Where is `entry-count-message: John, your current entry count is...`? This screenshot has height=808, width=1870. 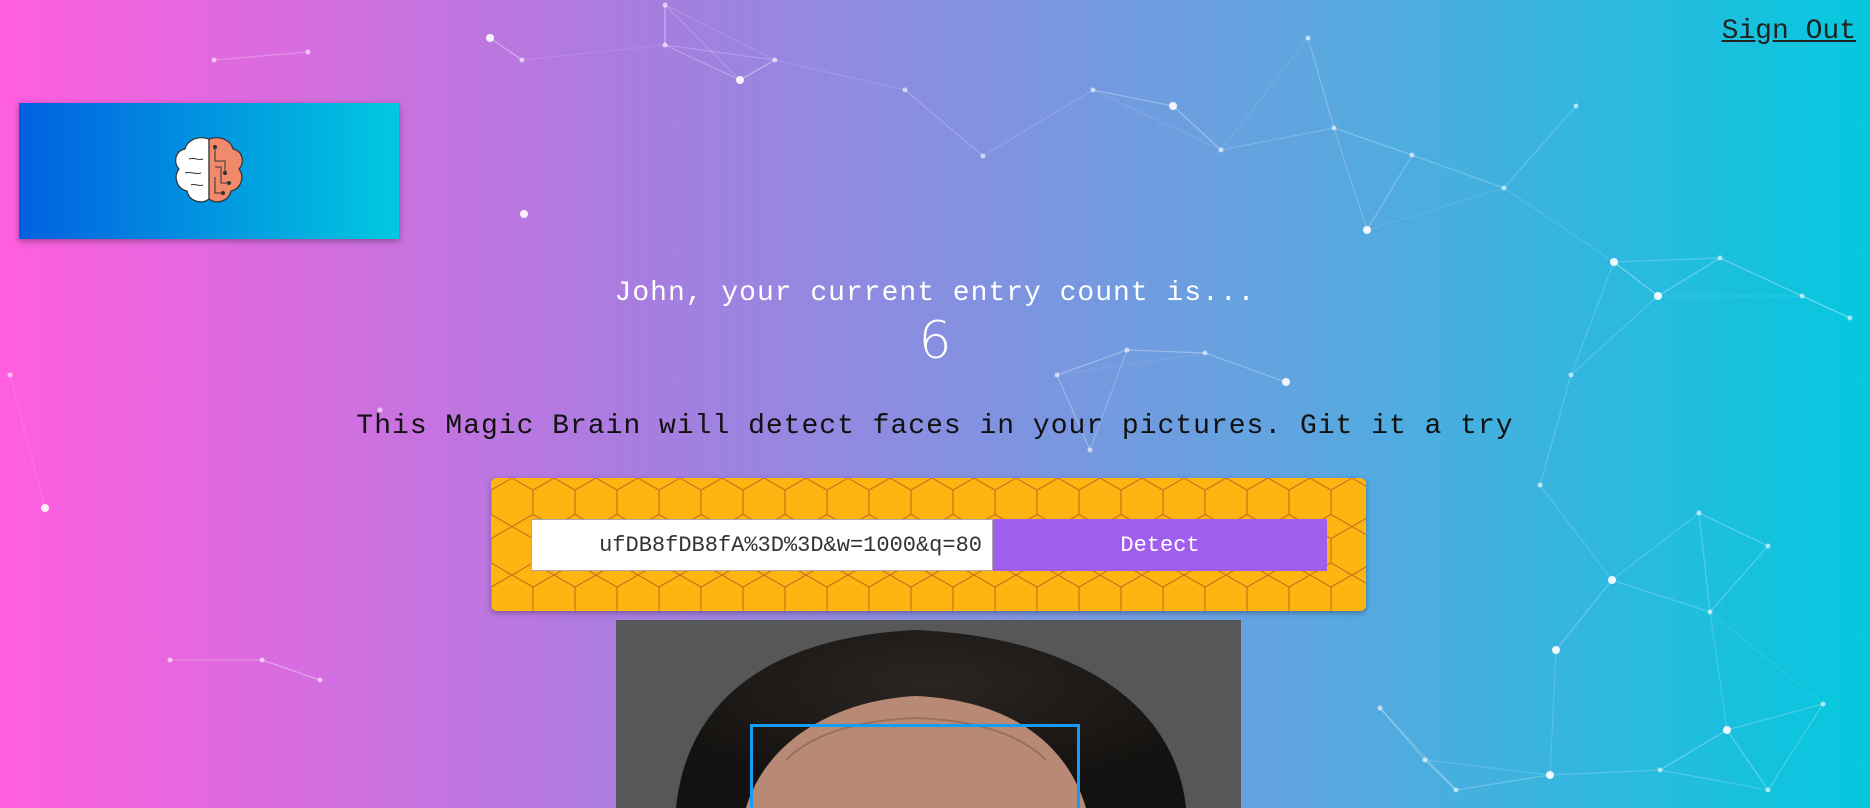 entry-count-message: John, your current entry count is... is located at coordinates (935, 293).